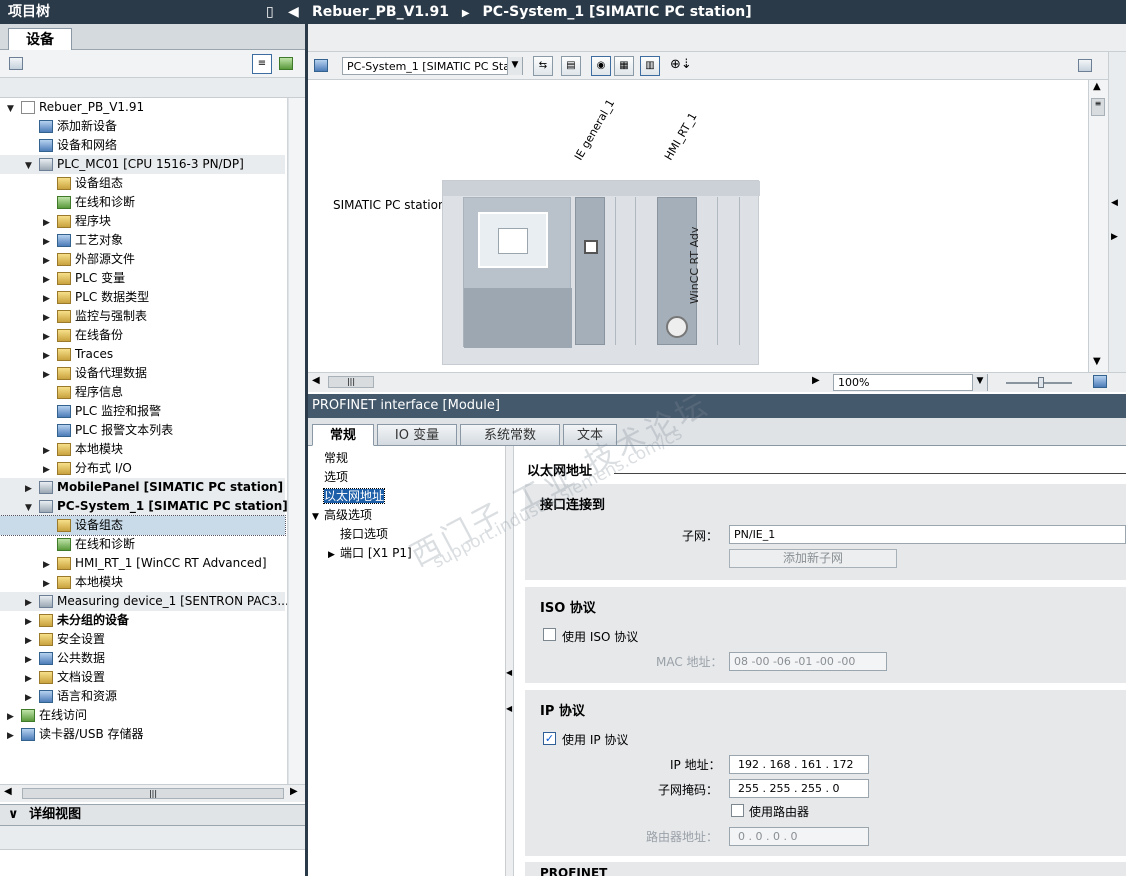 The height and width of the screenshot is (876, 1126). What do you see at coordinates (1114, 203) in the screenshot?
I see `expand-right-icon: ◀` at bounding box center [1114, 203].